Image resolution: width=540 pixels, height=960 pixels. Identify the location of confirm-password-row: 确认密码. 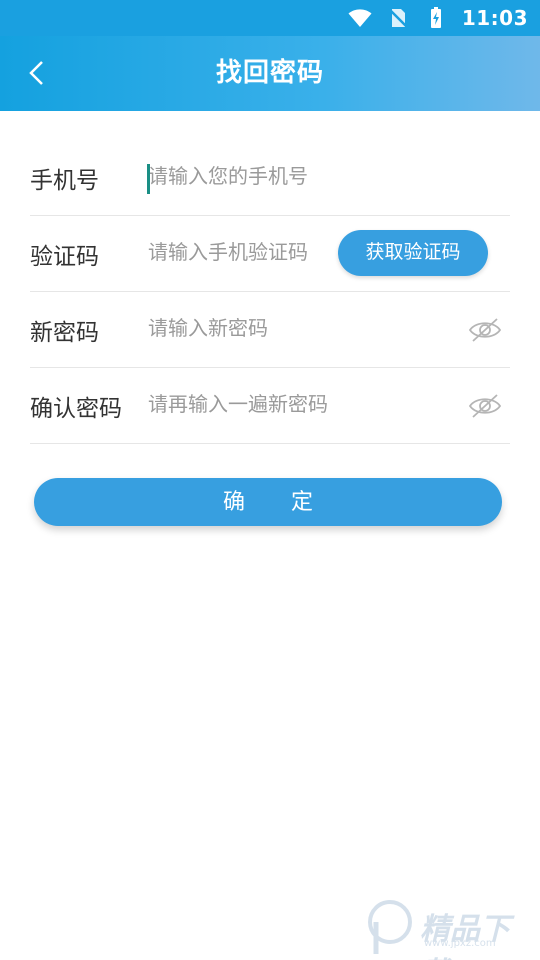
(270, 406).